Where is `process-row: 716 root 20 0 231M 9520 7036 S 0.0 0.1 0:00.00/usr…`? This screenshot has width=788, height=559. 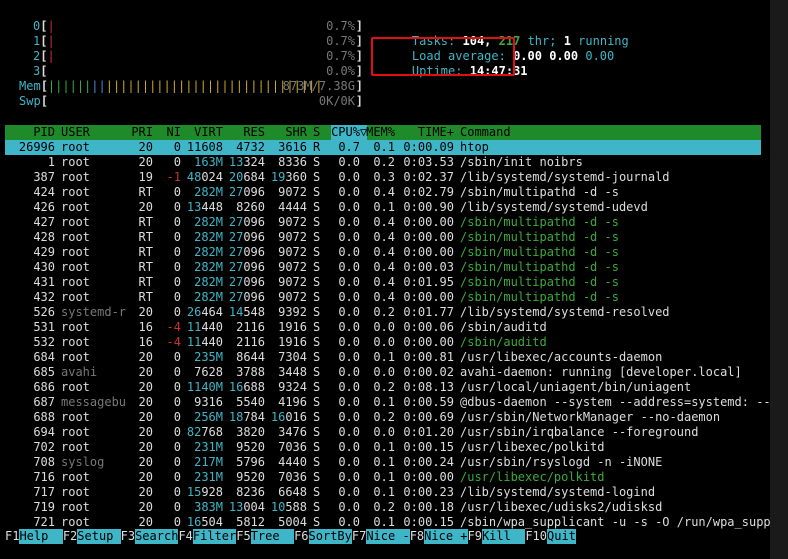 process-row: 716 root 20 0 231M 9520 7036 S 0.0 0.1 0:00.00/usr… is located at coordinates (383, 477).